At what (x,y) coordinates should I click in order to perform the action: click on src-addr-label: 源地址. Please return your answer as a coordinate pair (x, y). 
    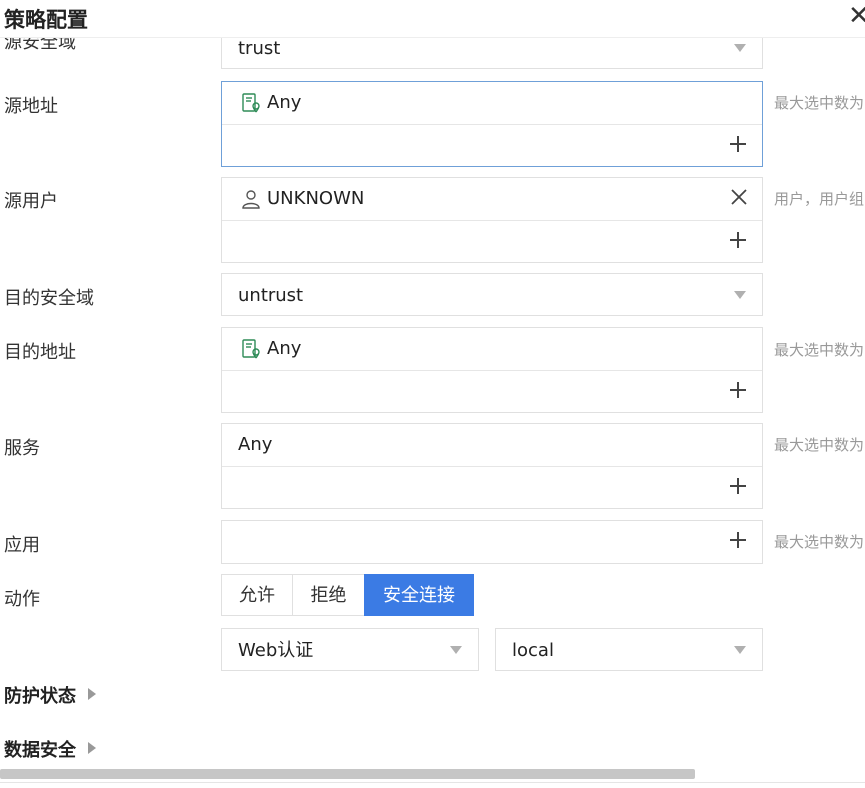
    Looking at the image, I should click on (31, 106).